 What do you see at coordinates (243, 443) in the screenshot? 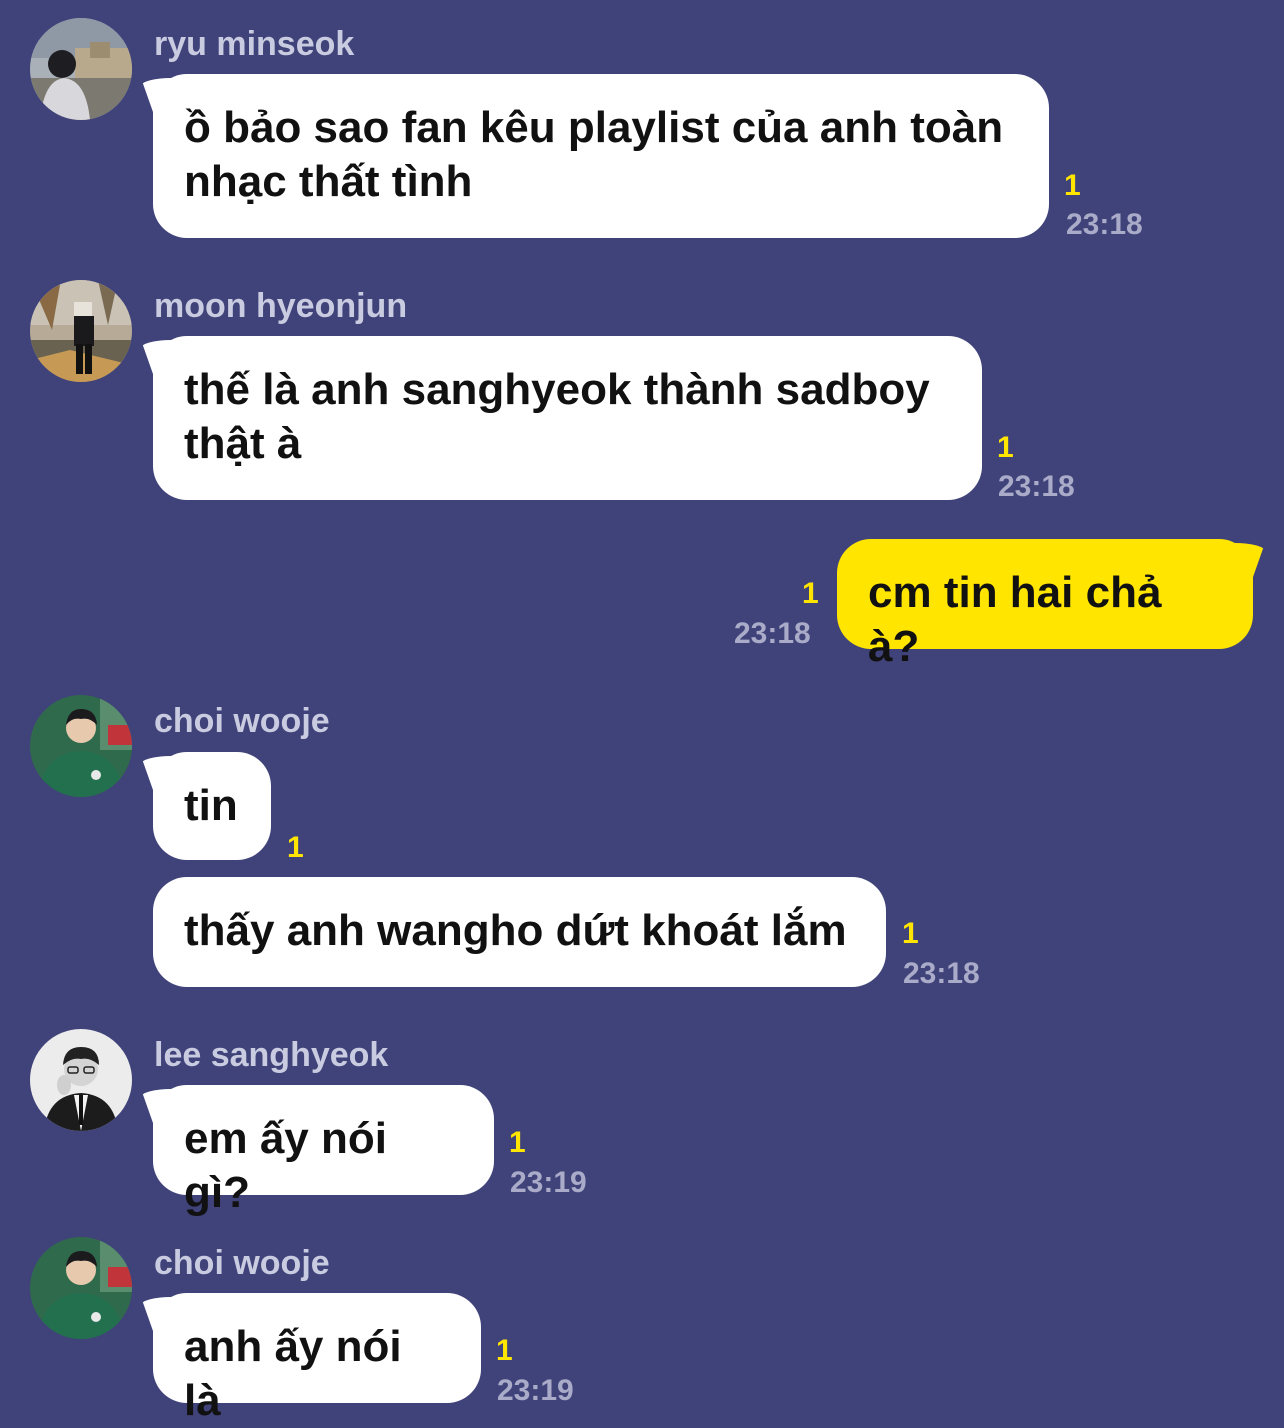
I see `message-text-line: thật à` at bounding box center [243, 443].